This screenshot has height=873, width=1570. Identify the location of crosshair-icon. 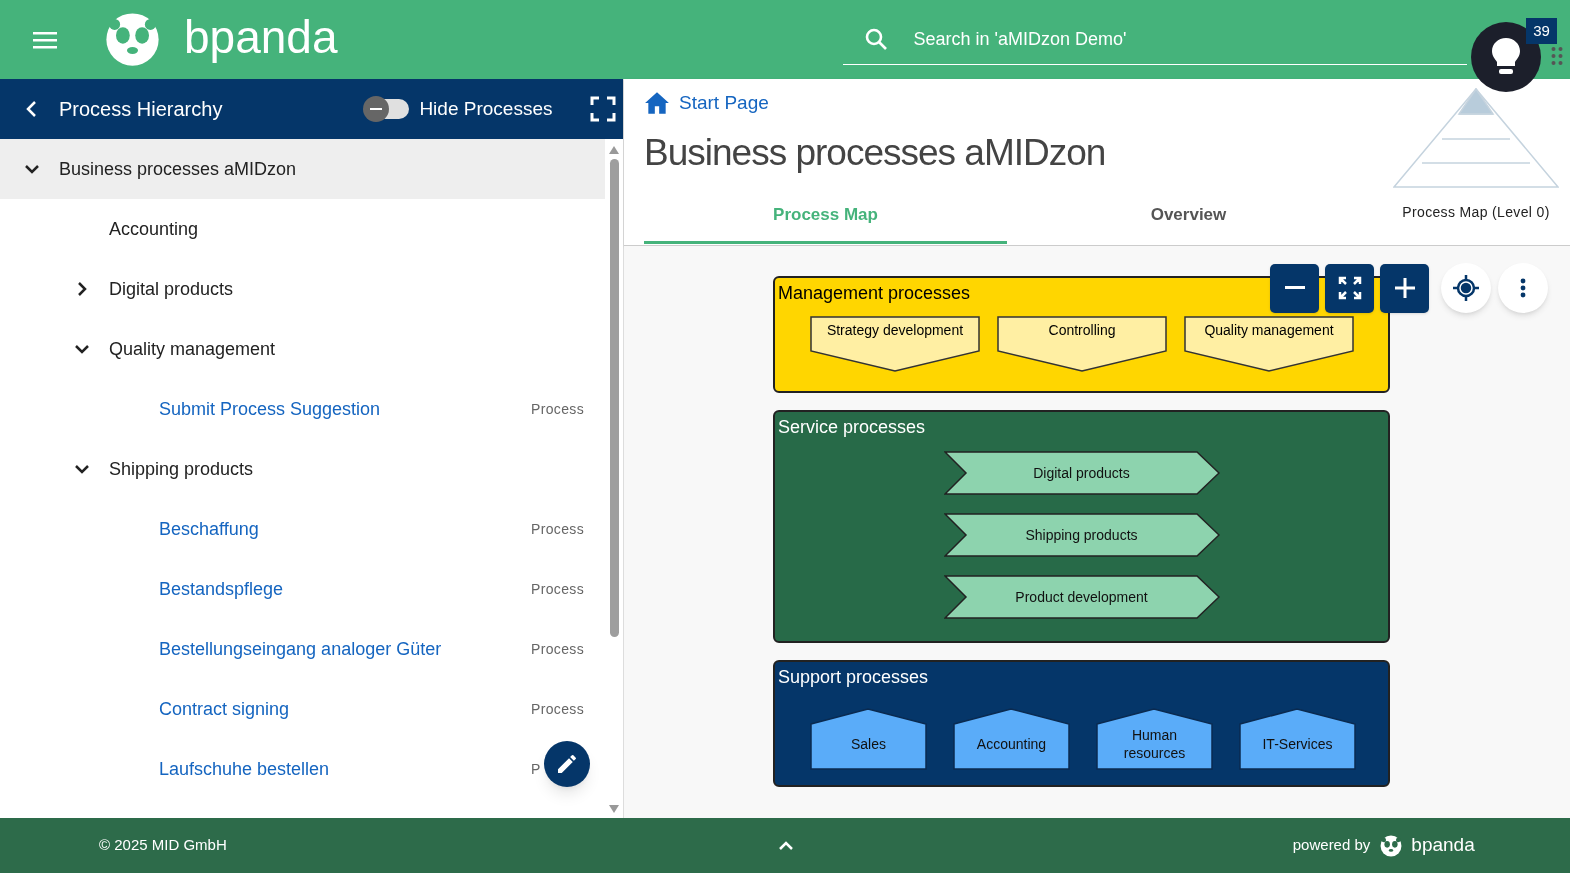
(1466, 288).